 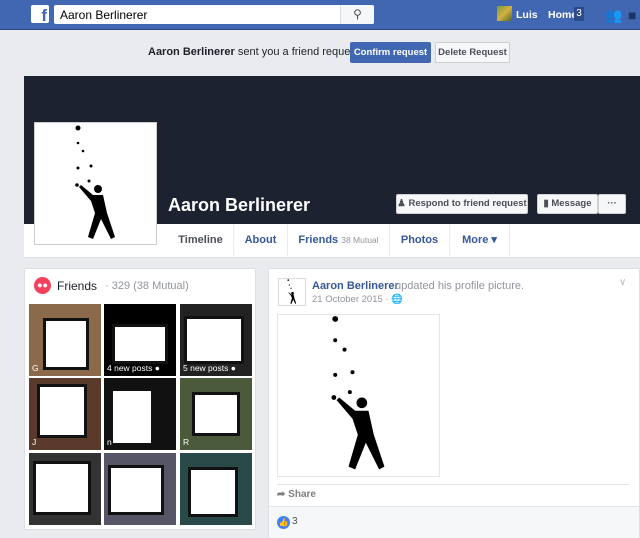 I want to click on friend-label: J, so click(x=34, y=442).